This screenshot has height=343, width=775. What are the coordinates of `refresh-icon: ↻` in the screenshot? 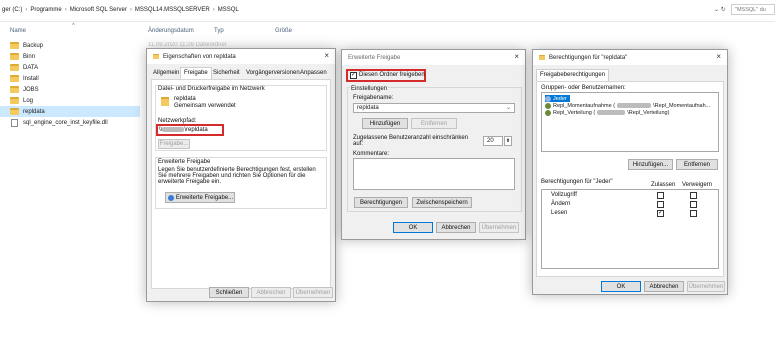 It's located at (723, 10).